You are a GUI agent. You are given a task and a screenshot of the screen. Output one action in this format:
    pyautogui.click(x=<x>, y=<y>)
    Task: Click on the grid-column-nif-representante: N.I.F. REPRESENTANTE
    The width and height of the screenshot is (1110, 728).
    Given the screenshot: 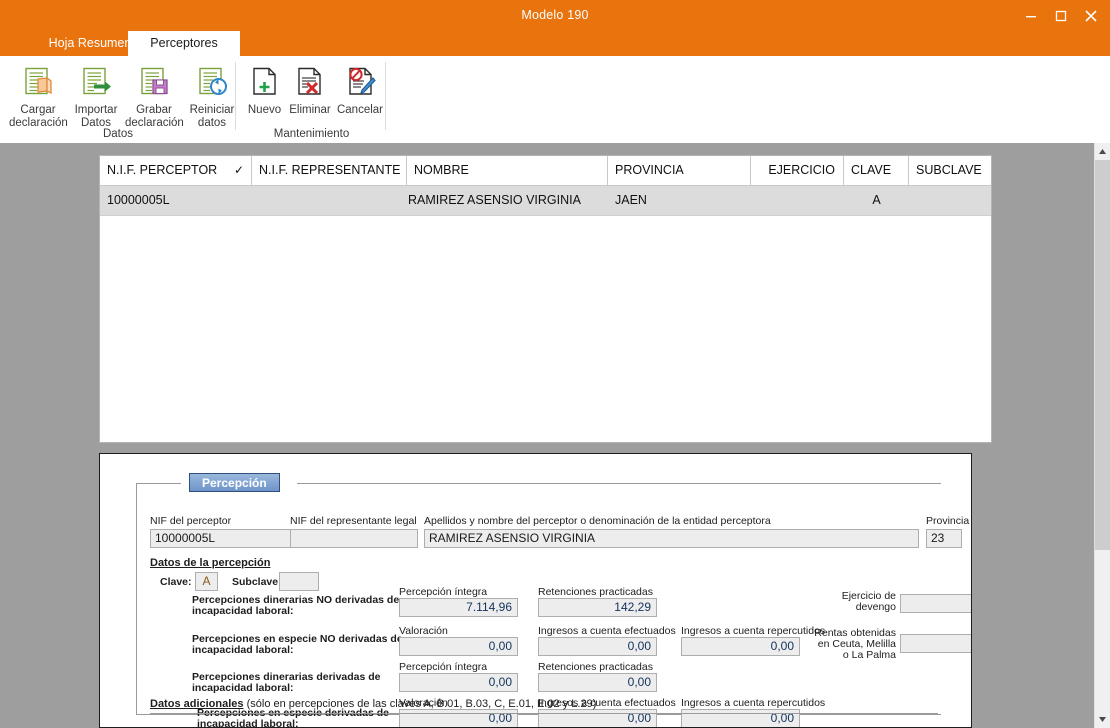 What is the action you would take?
    pyautogui.click(x=329, y=170)
    